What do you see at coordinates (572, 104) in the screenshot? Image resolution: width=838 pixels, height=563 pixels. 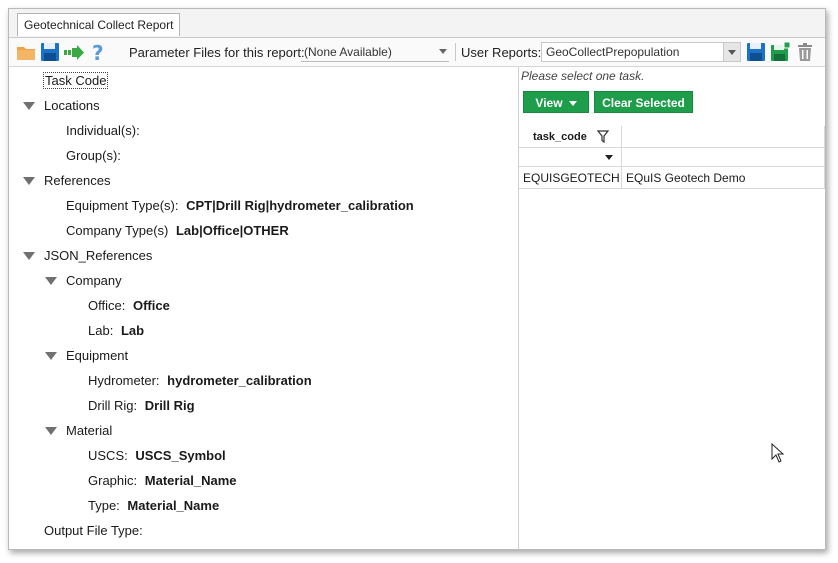 I see `caret-down-icon` at bounding box center [572, 104].